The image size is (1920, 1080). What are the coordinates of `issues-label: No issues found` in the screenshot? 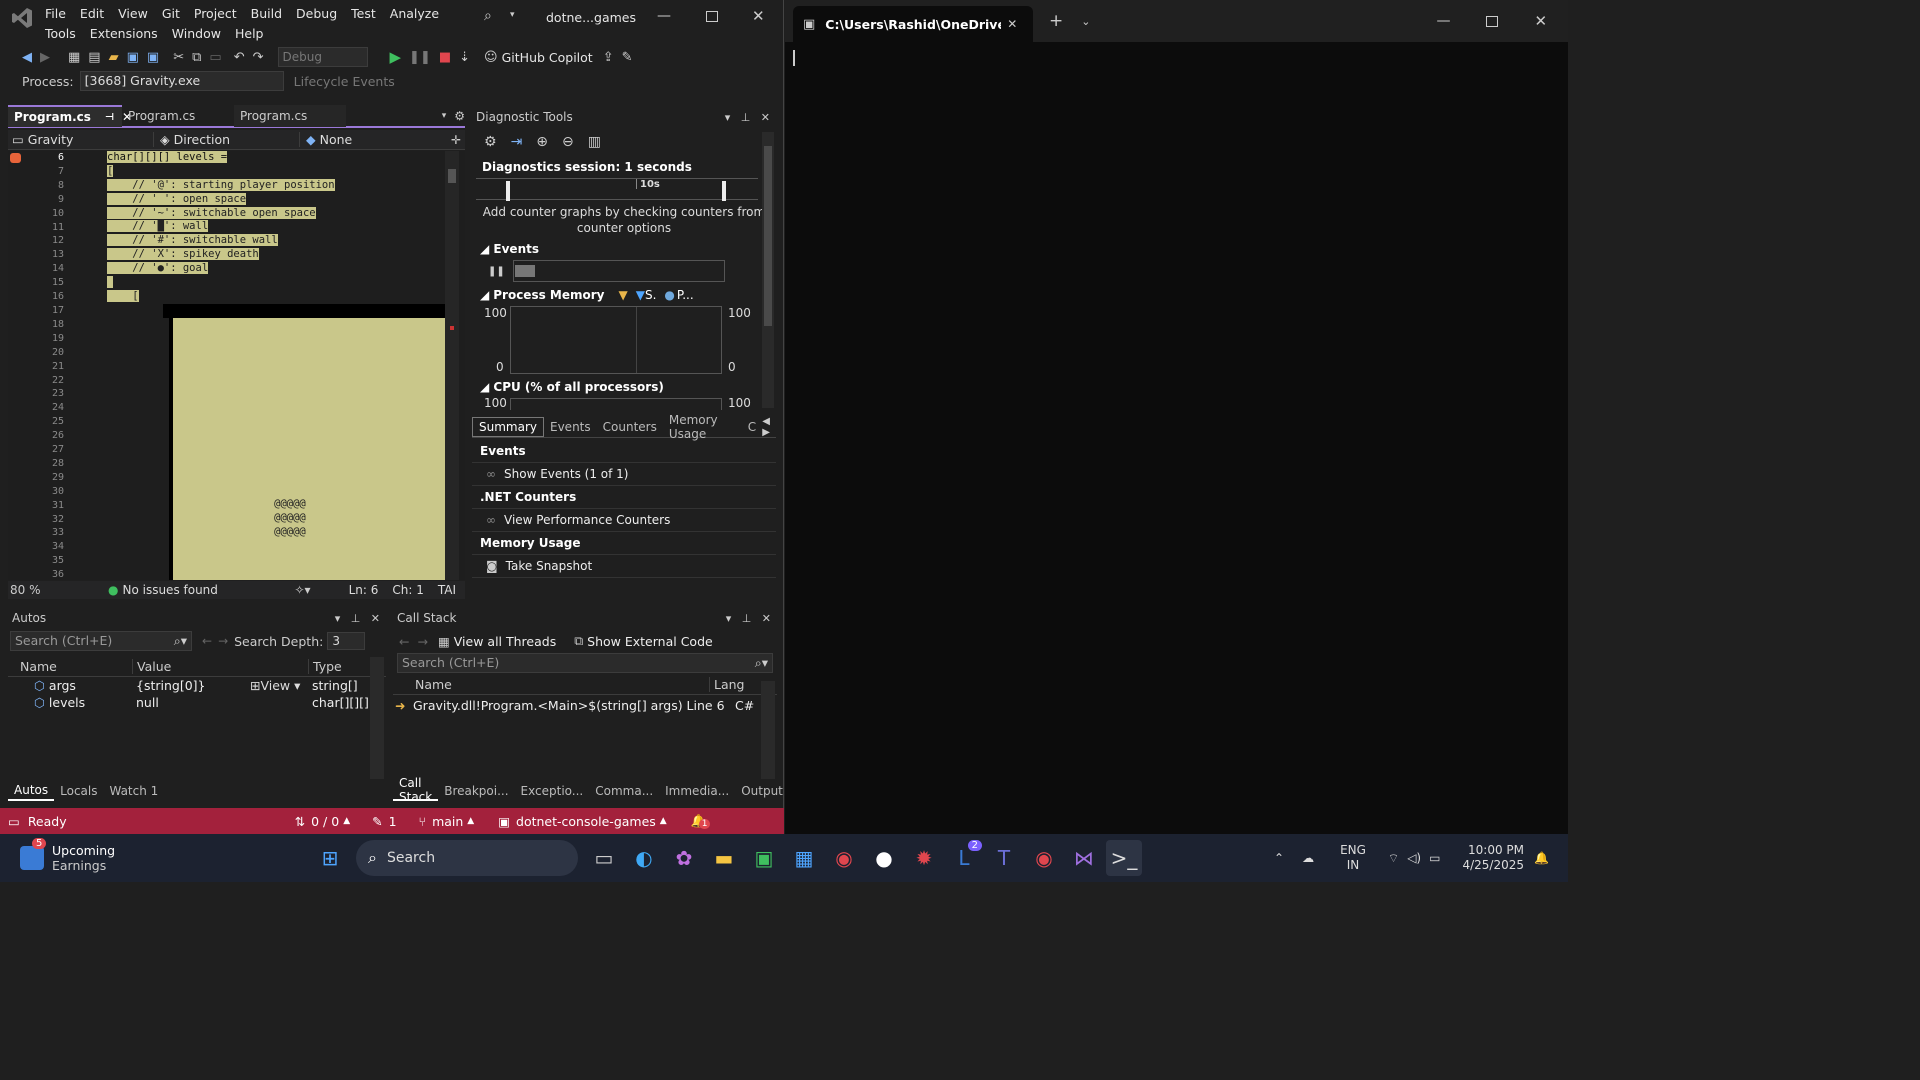 It's located at (202, 590).